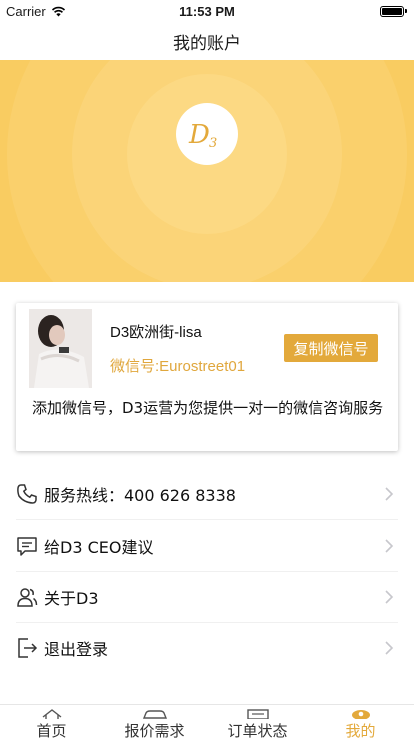 Image resolution: width=414 pixels, height=741 pixels. Describe the element at coordinates (27, 493) in the screenshot. I see `phone-icon` at that location.